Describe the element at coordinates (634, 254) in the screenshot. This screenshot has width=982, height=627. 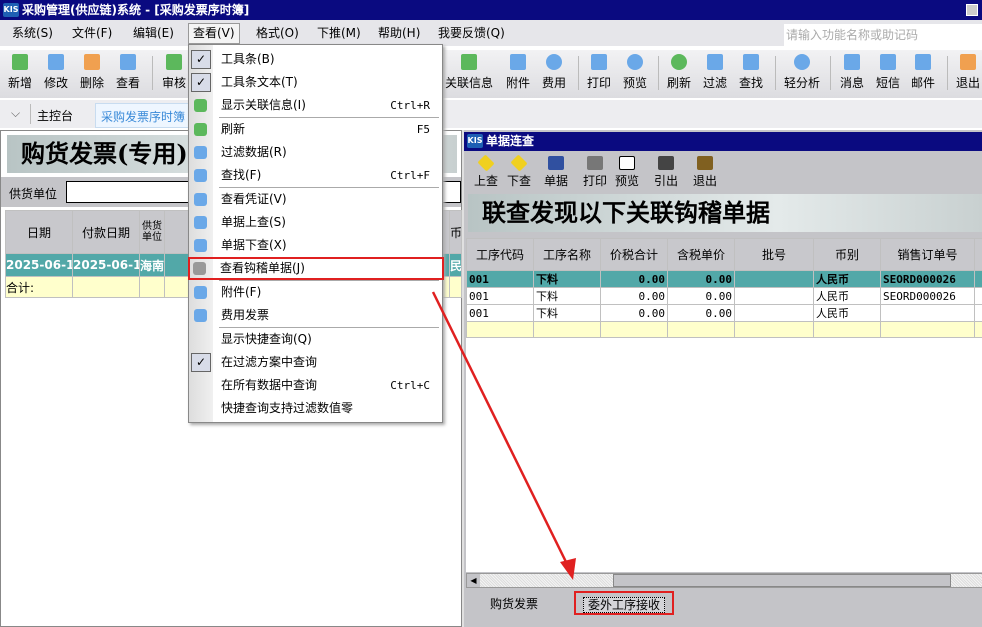
I see `column-header: 价税合计` at that location.